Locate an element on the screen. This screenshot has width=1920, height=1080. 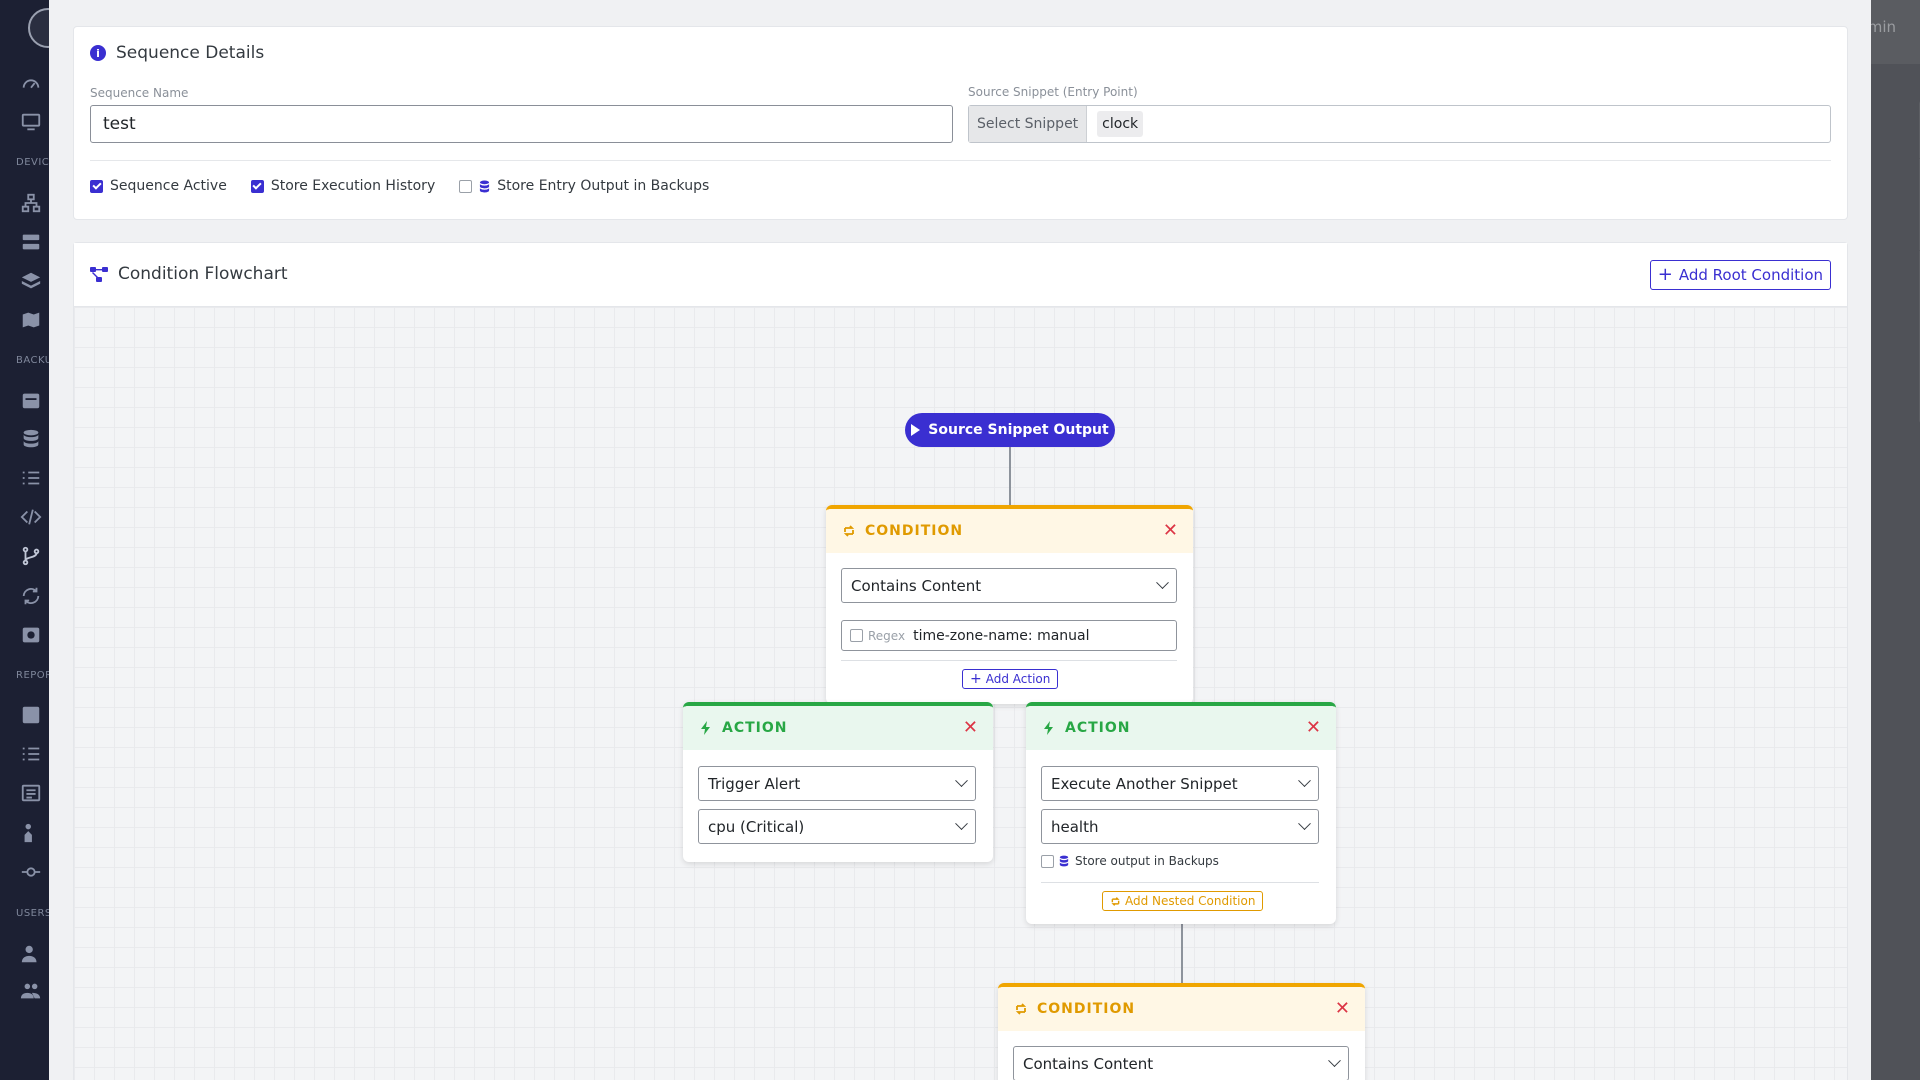
flowchart-icon is located at coordinates (99, 274).